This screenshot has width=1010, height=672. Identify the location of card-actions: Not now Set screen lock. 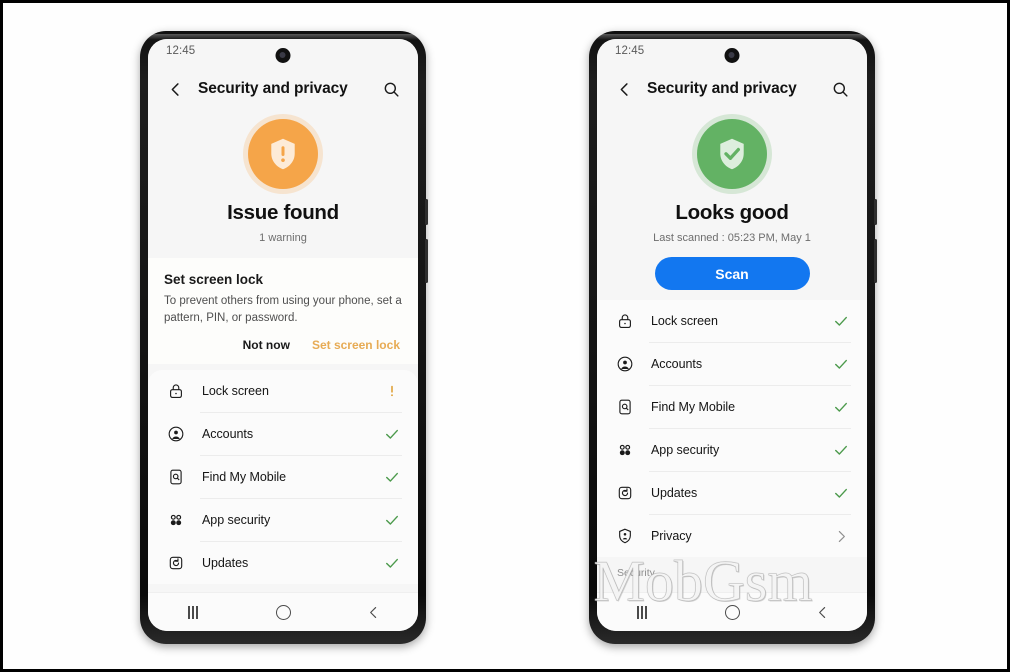
(283, 345).